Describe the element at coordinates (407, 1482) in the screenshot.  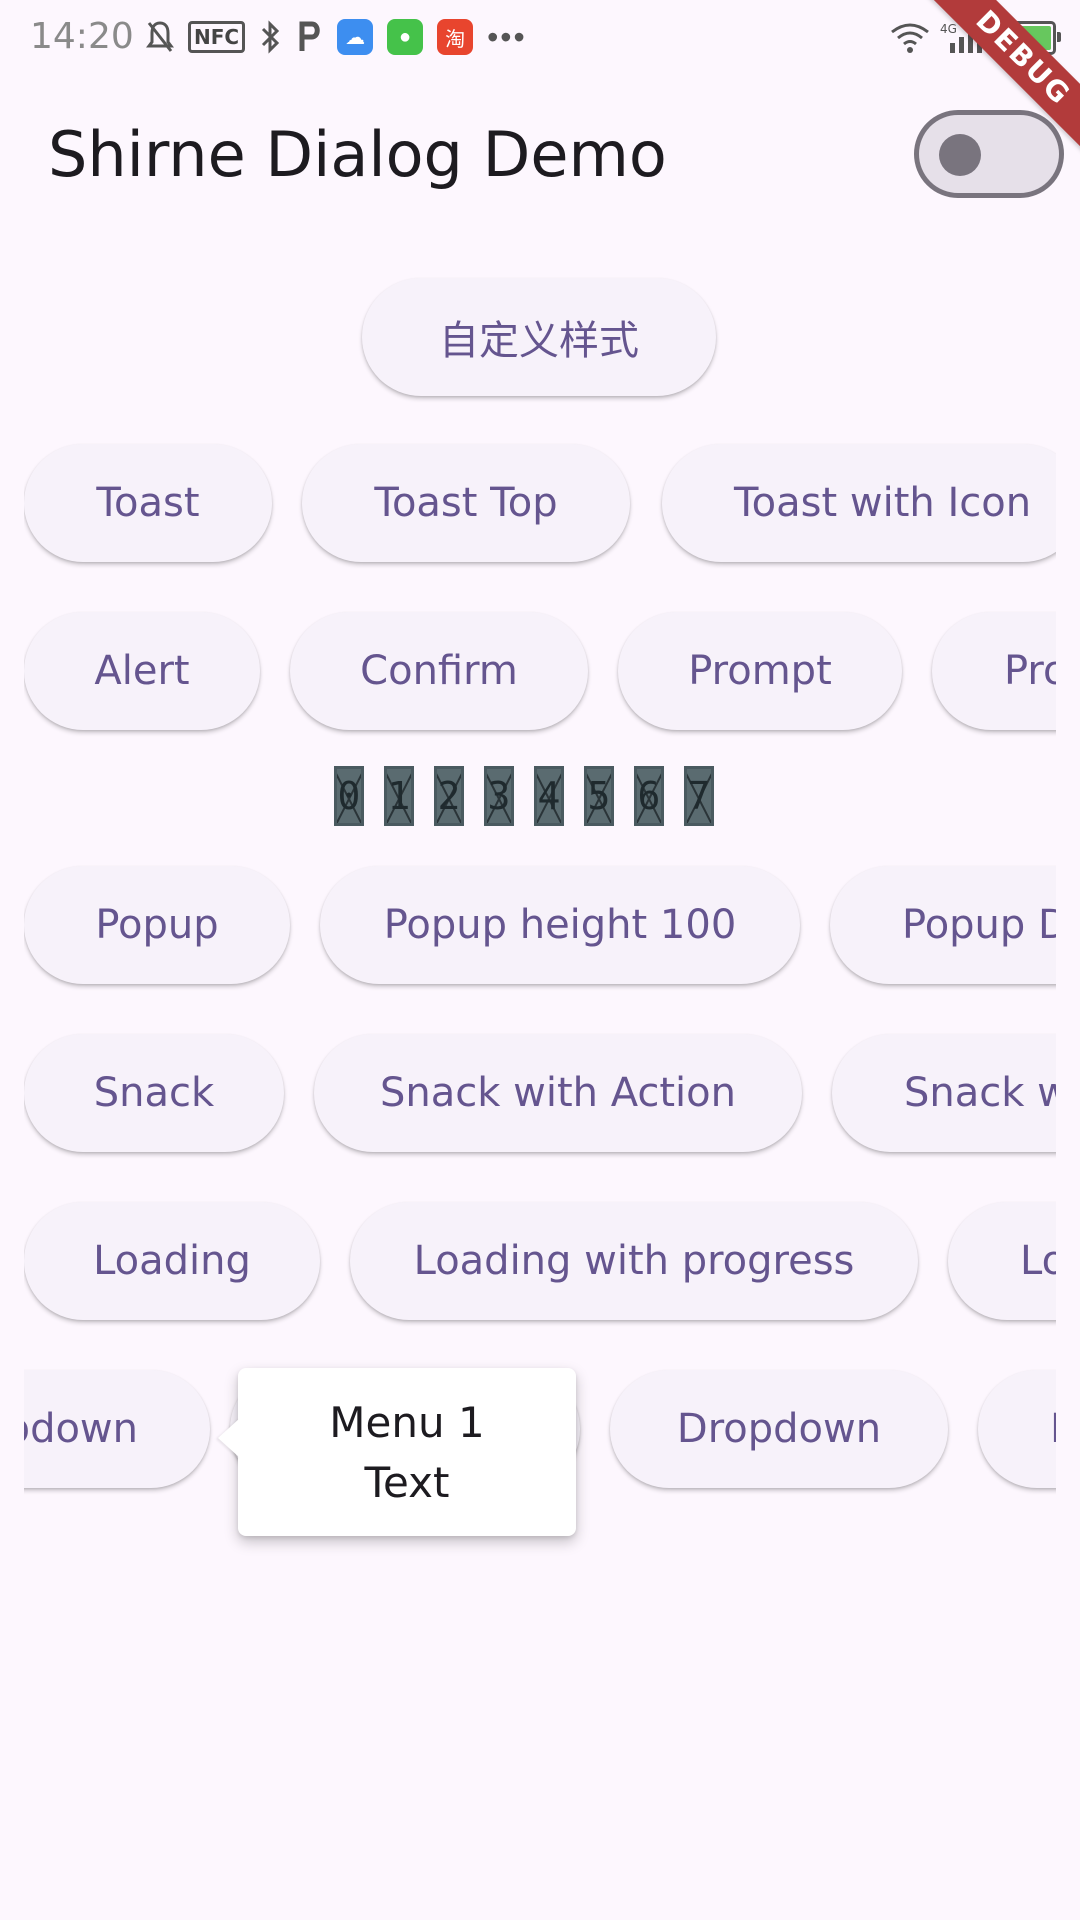
I see `menu-item-text: Text` at that location.